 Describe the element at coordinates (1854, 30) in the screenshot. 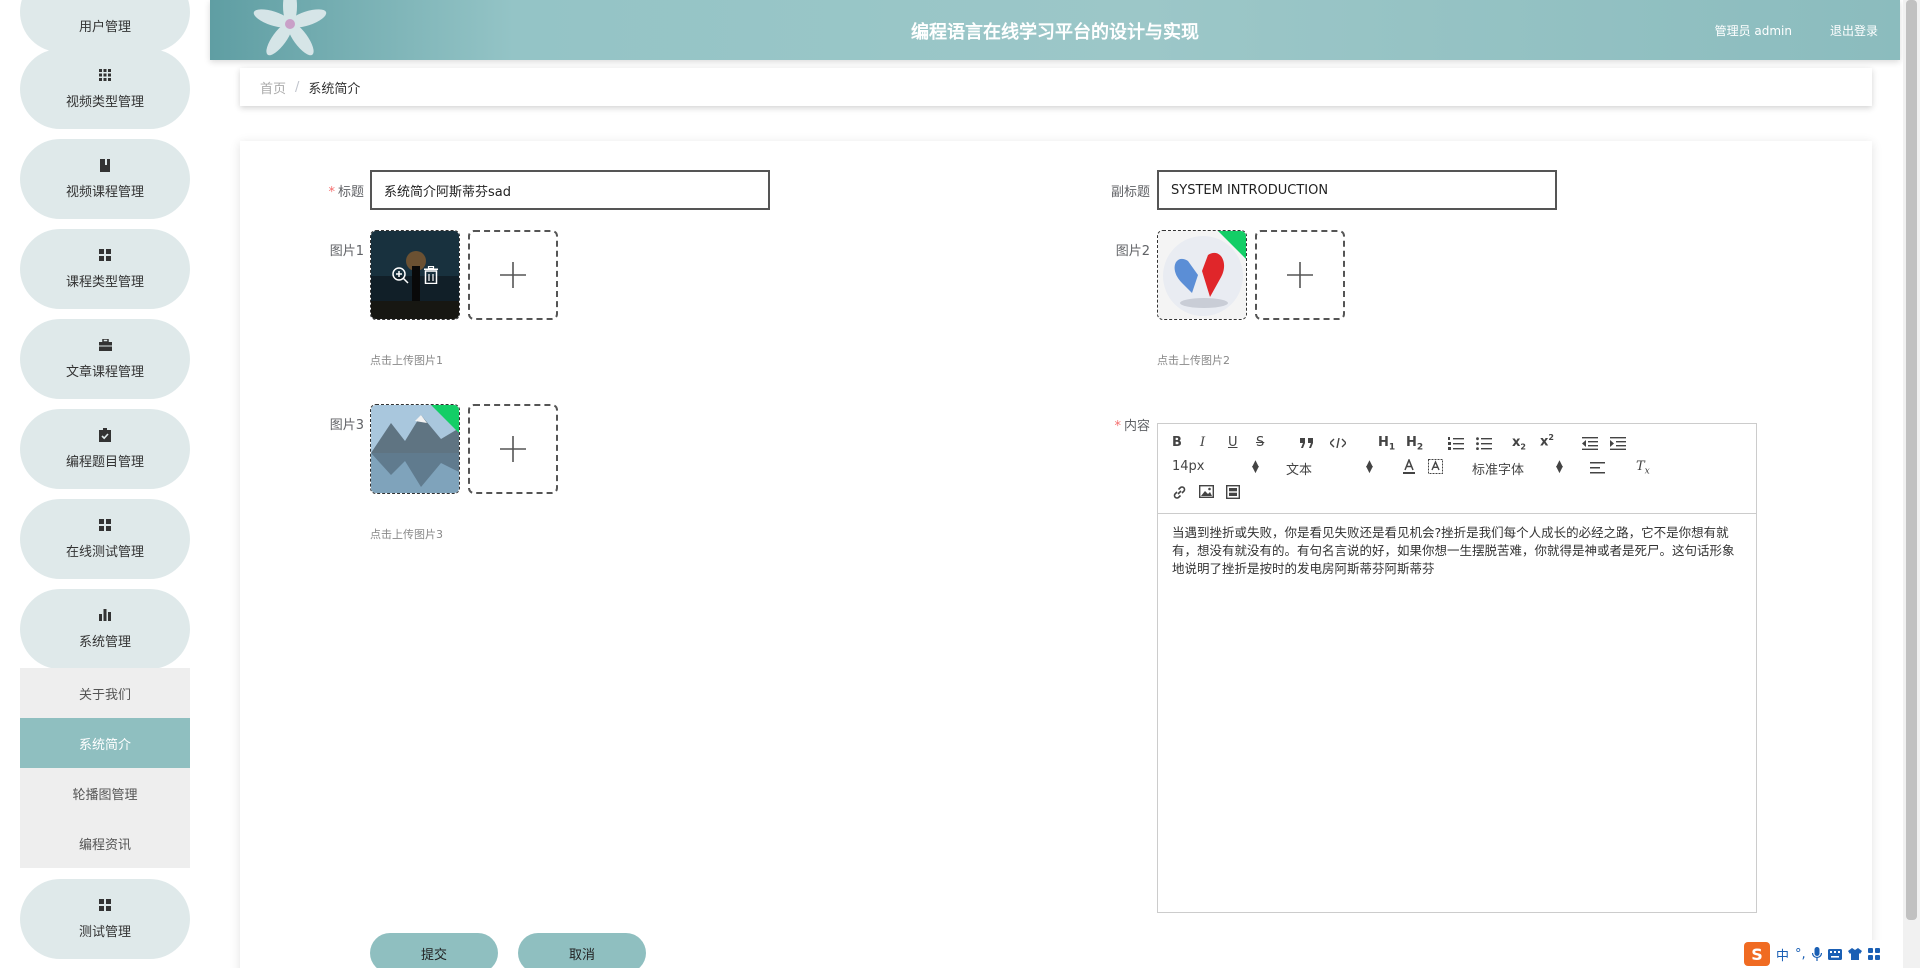

I see `logout-link: 退出登录` at that location.